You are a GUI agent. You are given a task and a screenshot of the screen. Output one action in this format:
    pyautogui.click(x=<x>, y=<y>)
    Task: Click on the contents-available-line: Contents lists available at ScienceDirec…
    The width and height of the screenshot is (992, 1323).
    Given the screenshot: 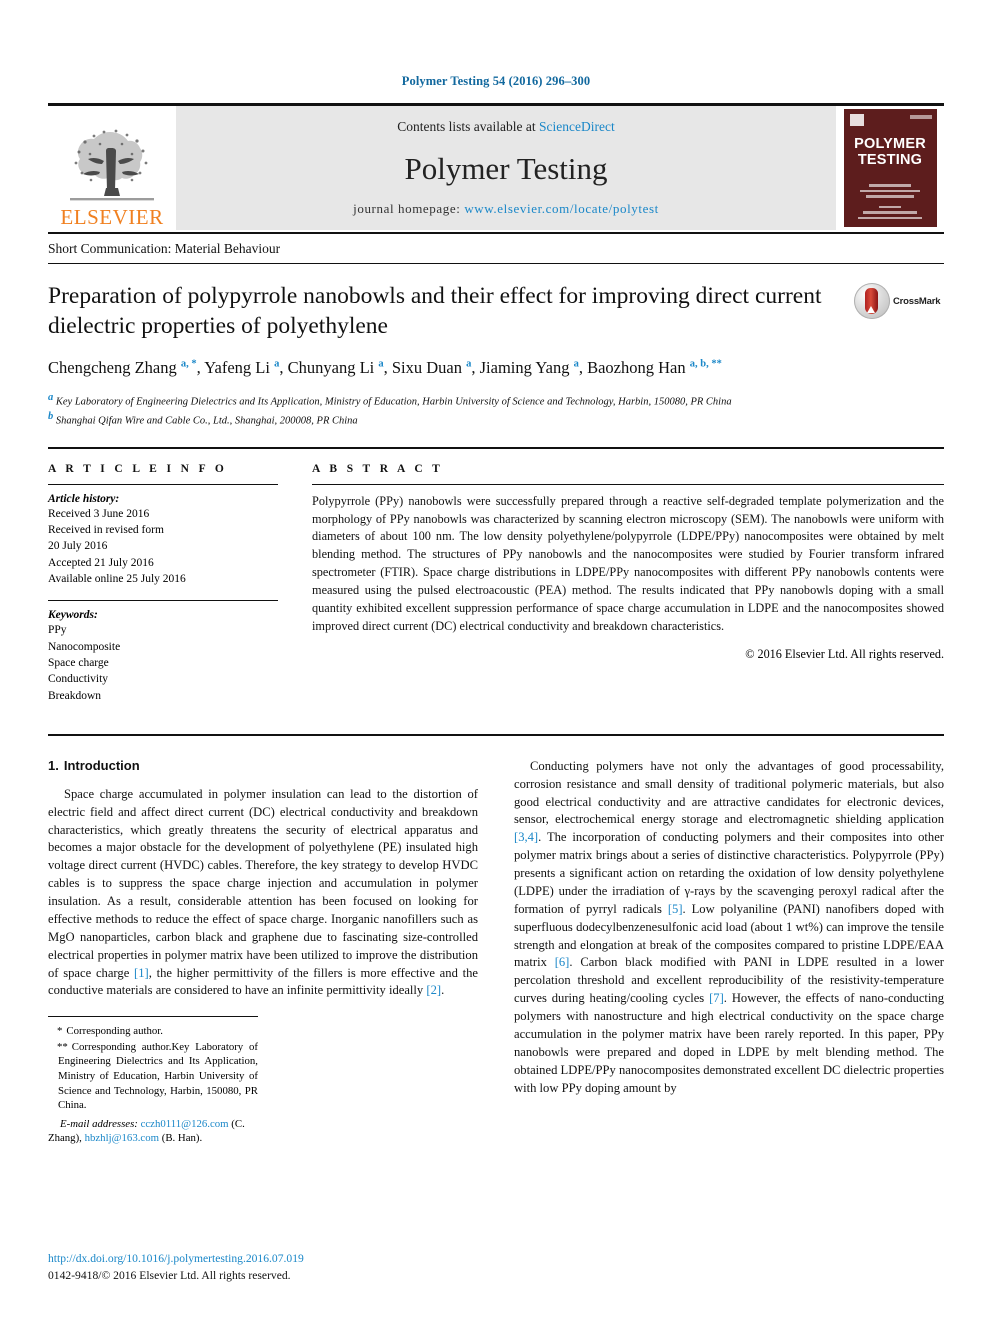 What is the action you would take?
    pyautogui.click(x=505, y=127)
    